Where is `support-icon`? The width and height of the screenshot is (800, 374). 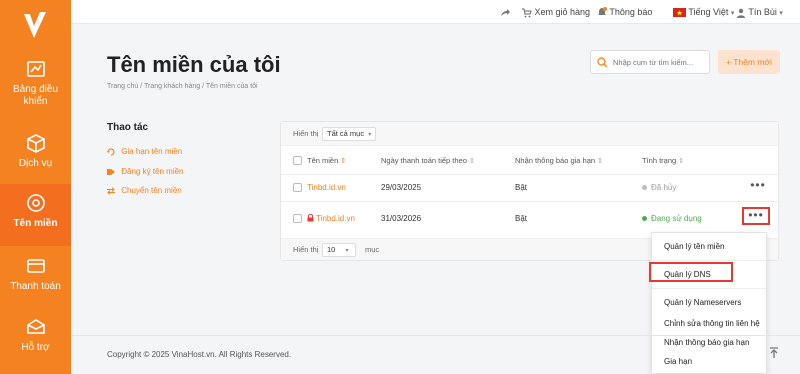
support-icon is located at coordinates (35, 326).